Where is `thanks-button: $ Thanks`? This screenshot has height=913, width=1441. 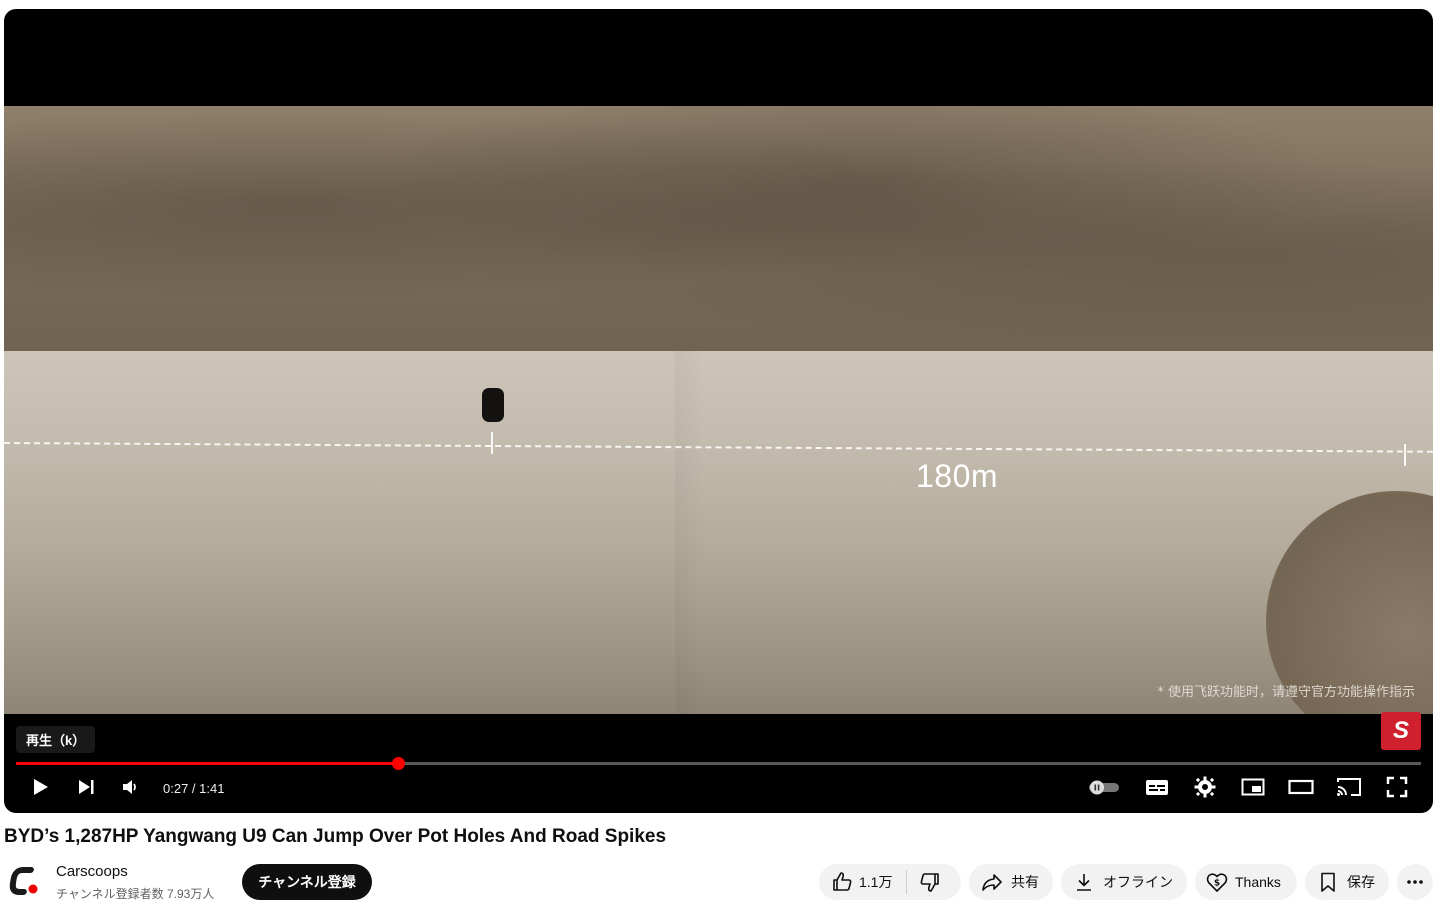
thanks-button: $ Thanks is located at coordinates (1246, 882).